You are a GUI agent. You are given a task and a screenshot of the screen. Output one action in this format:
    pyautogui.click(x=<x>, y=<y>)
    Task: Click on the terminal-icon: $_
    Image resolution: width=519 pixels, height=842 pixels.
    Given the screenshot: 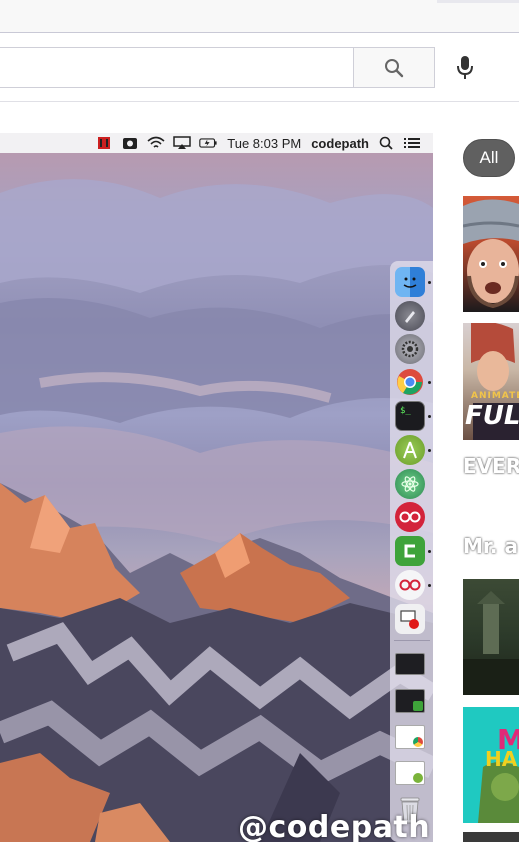 What is the action you would take?
    pyautogui.click(x=410, y=416)
    